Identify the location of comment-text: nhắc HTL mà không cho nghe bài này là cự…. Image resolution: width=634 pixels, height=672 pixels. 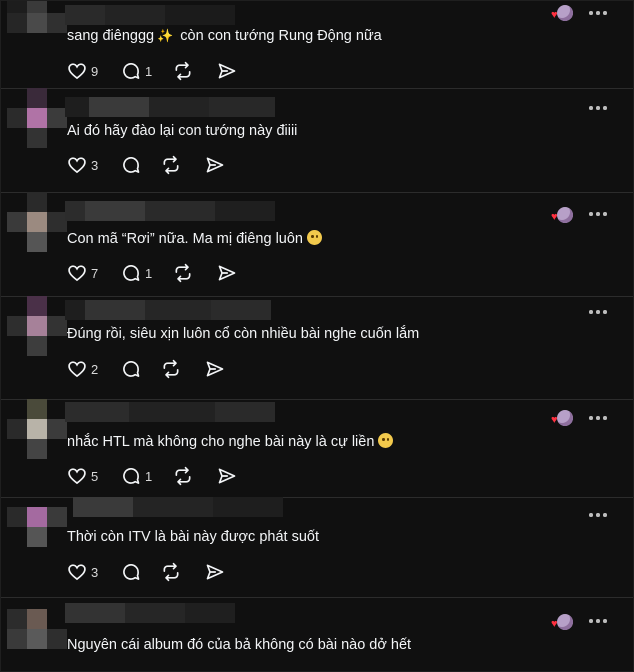
(230, 442).